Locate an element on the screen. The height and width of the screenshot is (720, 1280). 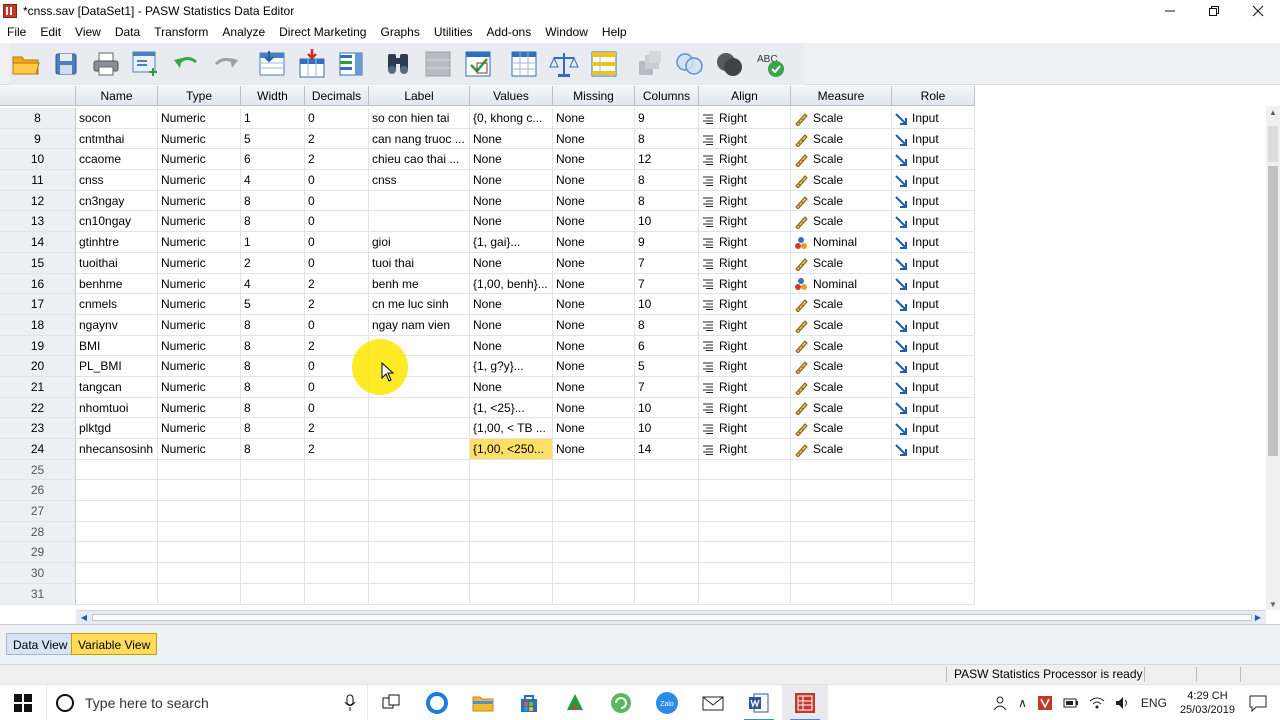
battery-icon is located at coordinates (1071, 703).